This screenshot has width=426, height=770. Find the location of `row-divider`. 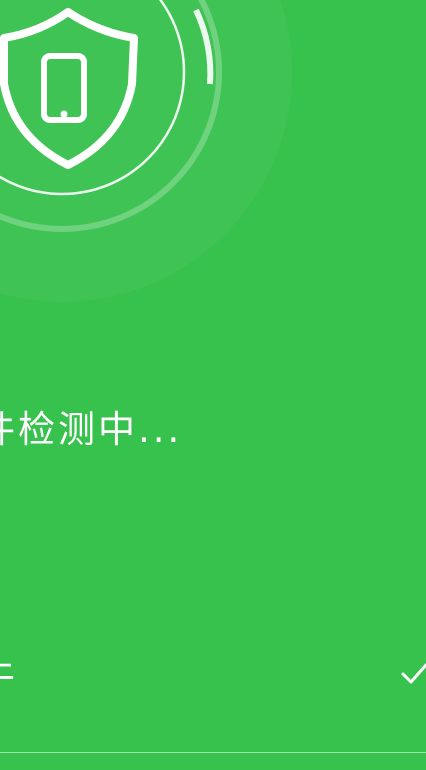

row-divider is located at coordinates (213, 752).